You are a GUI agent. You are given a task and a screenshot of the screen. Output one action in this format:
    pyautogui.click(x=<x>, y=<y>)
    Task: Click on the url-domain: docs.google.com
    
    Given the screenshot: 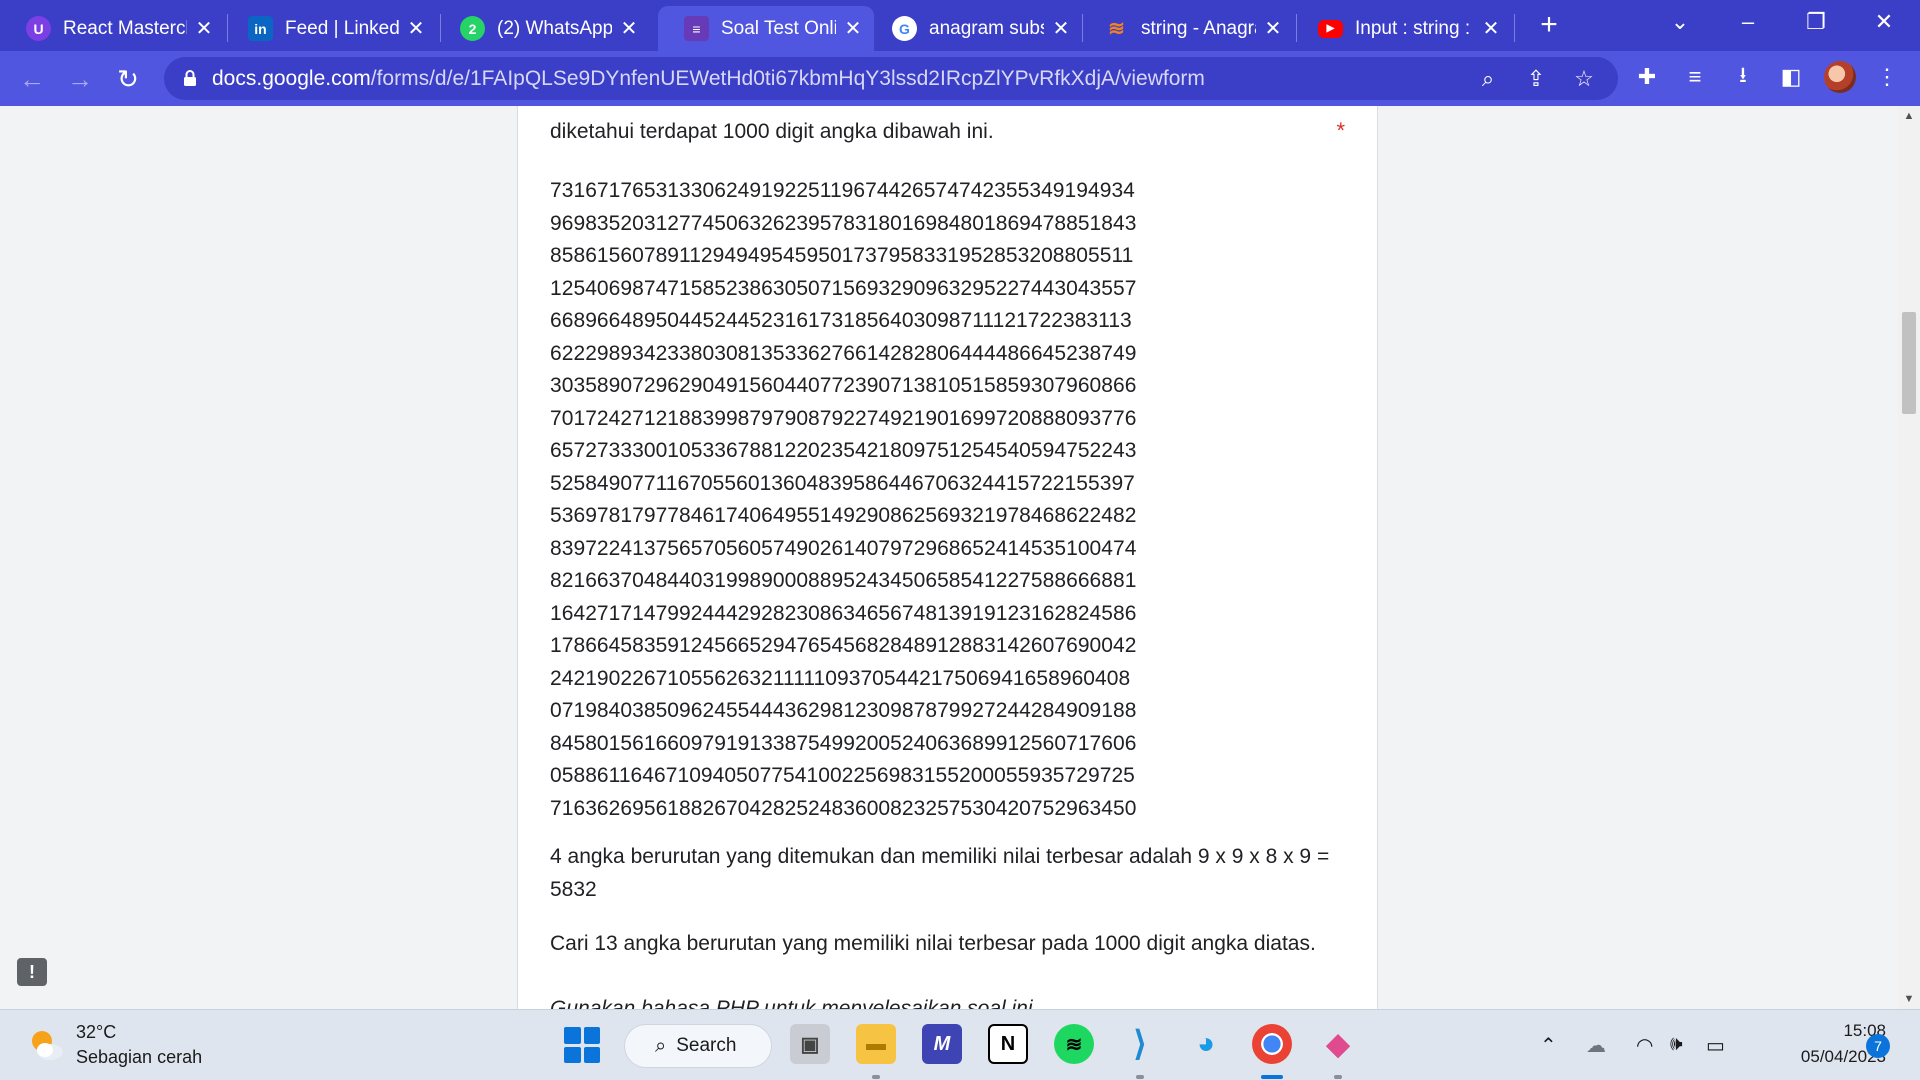 What is the action you would take?
    pyautogui.click(x=291, y=78)
    